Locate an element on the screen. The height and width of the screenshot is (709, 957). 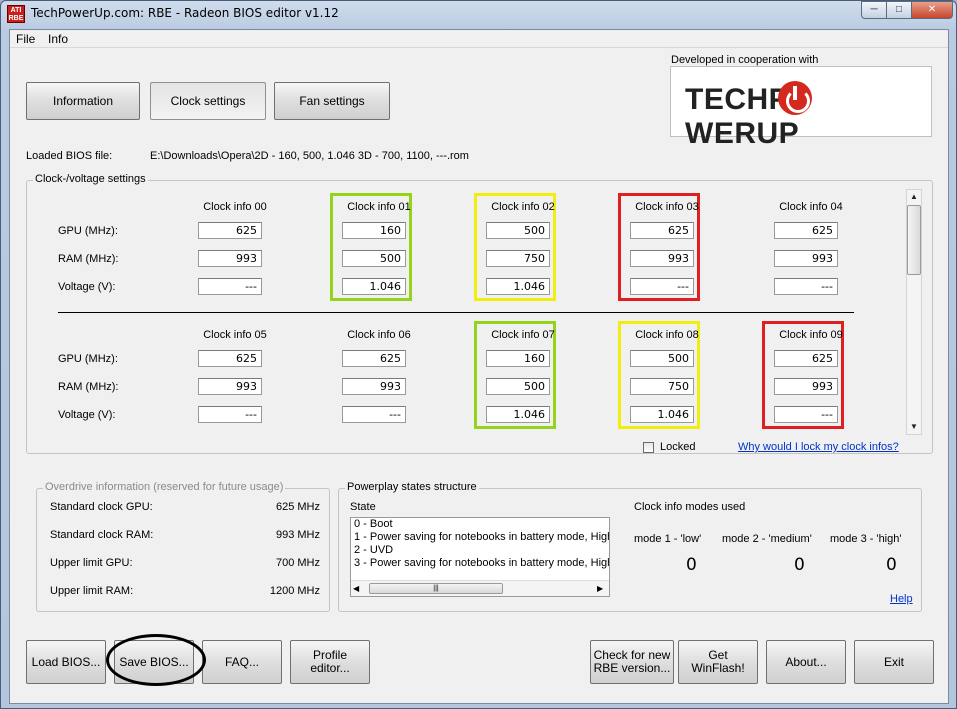
locked-checkbox is located at coordinates (648, 447).